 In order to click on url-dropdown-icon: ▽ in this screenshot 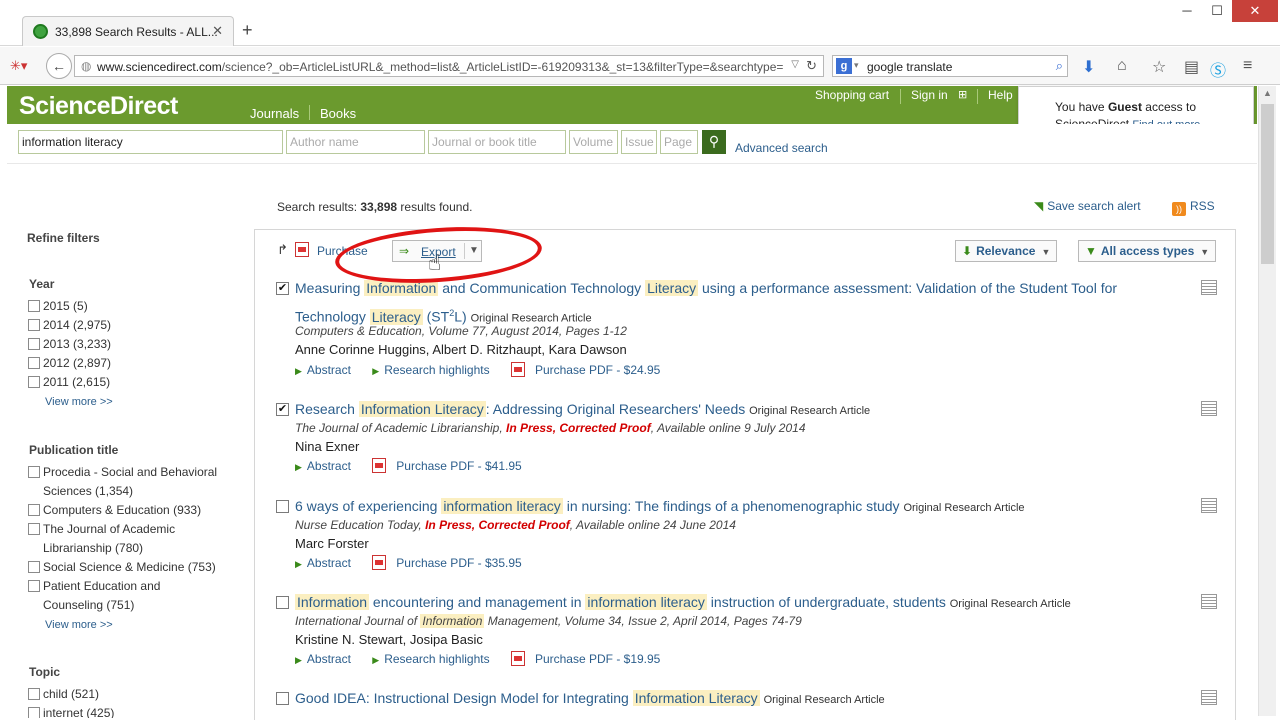, I will do `click(795, 64)`.